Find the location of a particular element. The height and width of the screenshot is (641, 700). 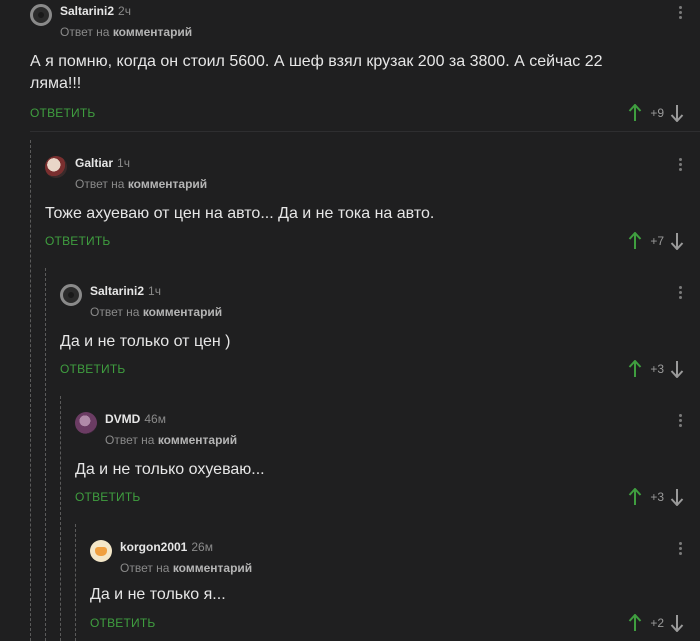

rating-count: +7 is located at coordinates (657, 241).